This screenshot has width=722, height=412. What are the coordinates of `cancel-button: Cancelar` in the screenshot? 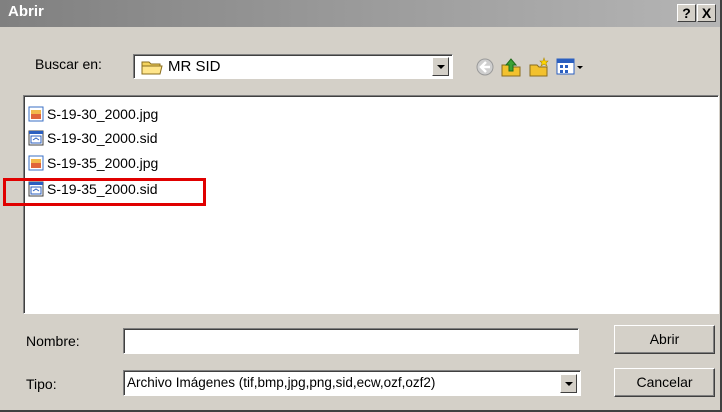 It's located at (664, 382).